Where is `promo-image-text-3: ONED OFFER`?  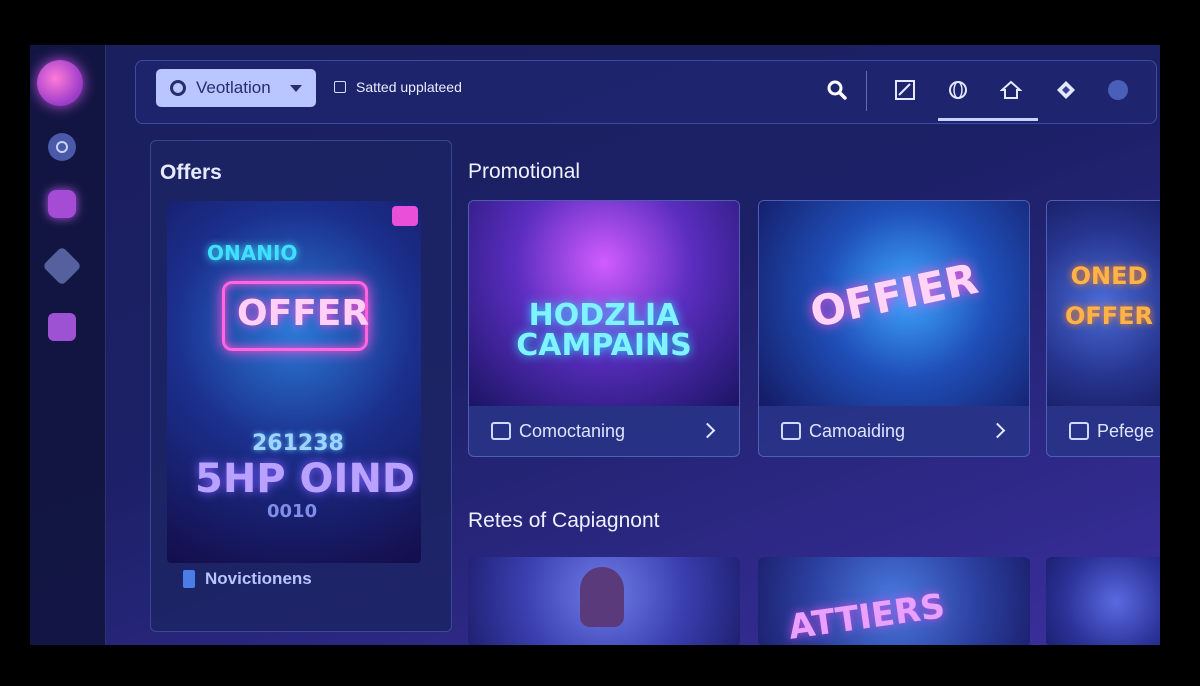
promo-image-text-3: ONED OFFER is located at coordinates (1109, 296).